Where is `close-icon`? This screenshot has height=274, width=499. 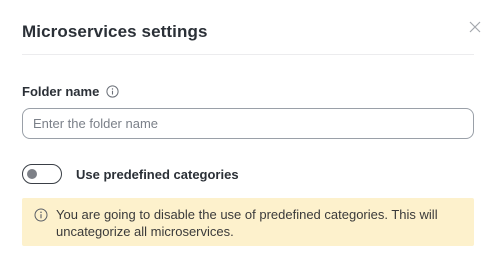
close-icon is located at coordinates (475, 27).